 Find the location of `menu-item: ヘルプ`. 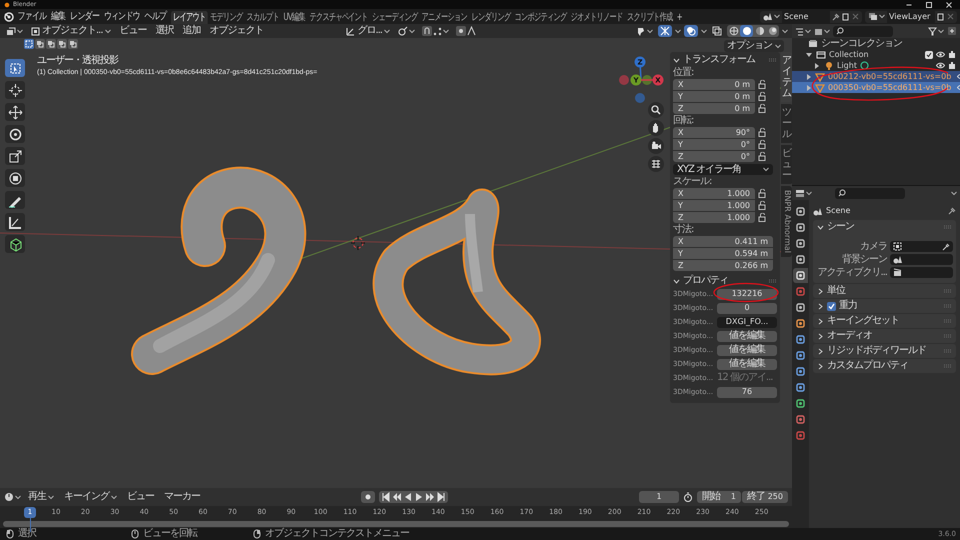

menu-item: ヘルプ is located at coordinates (155, 16).